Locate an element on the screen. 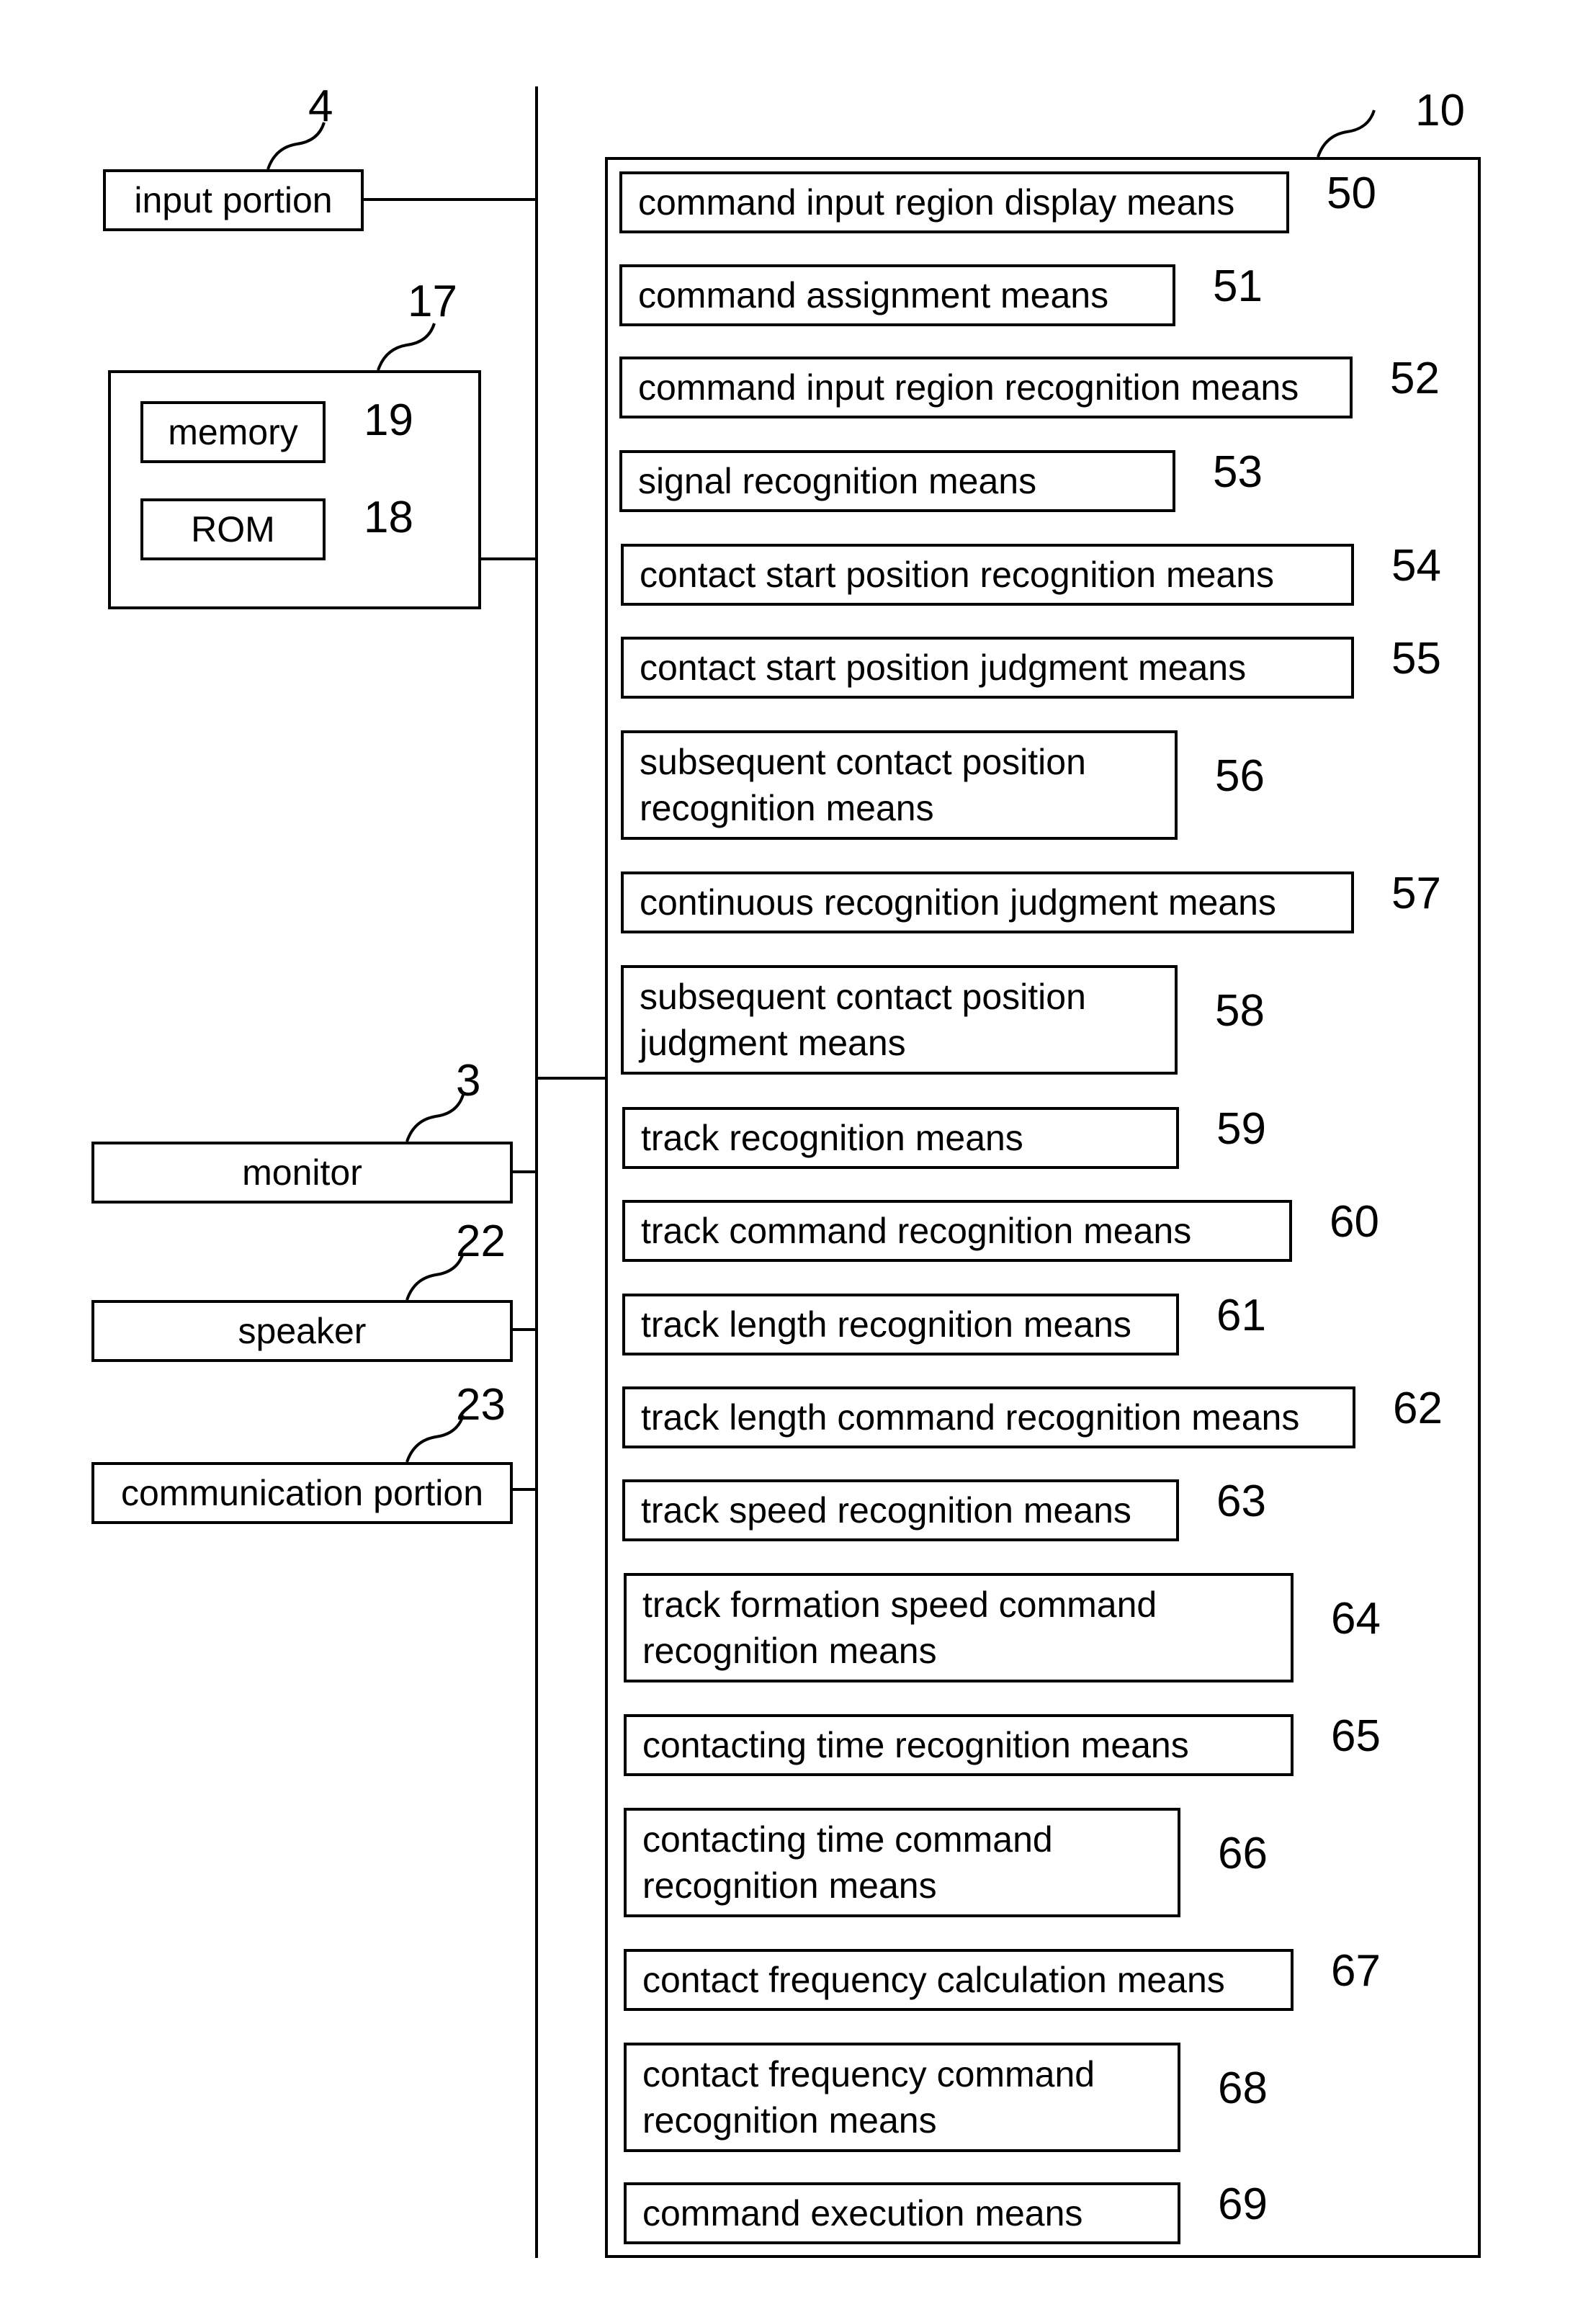 Image resolution: width=1596 pixels, height=2299 pixels. communication-portion-label: communication portion is located at coordinates (302, 1493).